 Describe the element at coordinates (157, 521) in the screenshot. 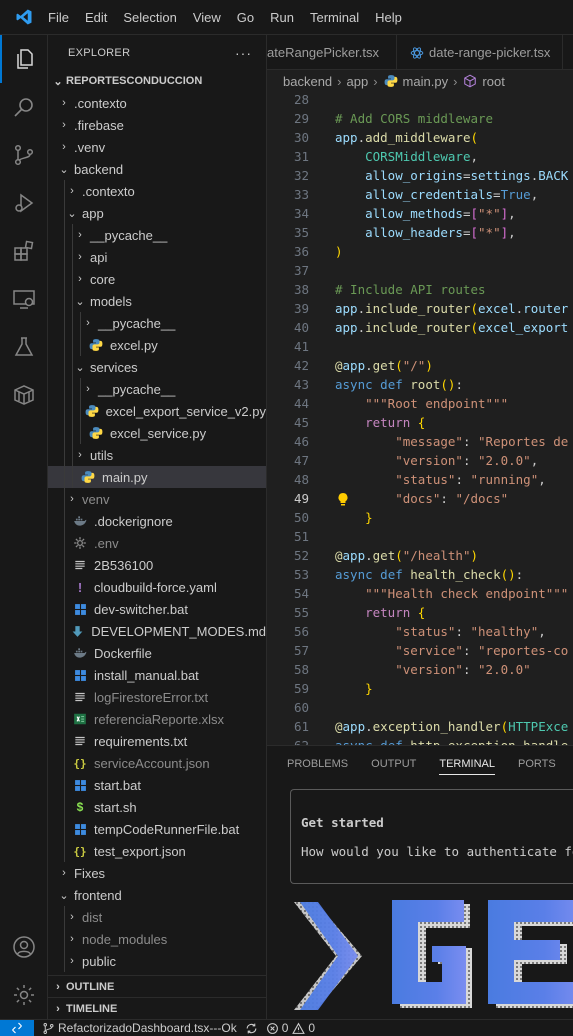

I see `file-item: .dockerignore` at that location.